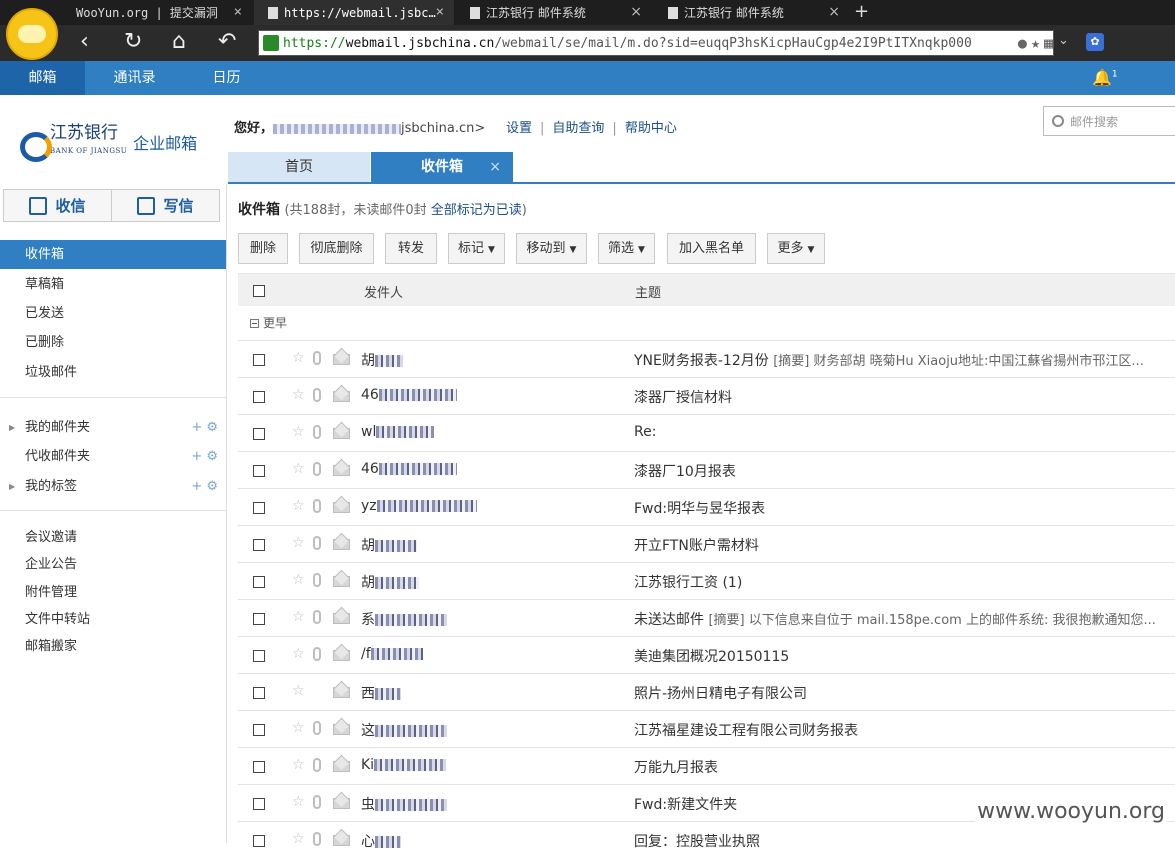 The width and height of the screenshot is (1175, 858). What do you see at coordinates (113, 646) in the screenshot?
I see `sidebar-item-mailbox-move: 邮箱搬家` at bounding box center [113, 646].